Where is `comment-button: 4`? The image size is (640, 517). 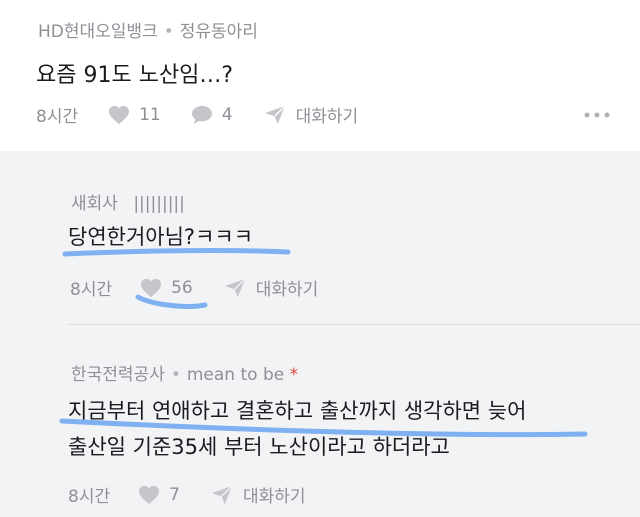
comment-button: 4 is located at coordinates (212, 115).